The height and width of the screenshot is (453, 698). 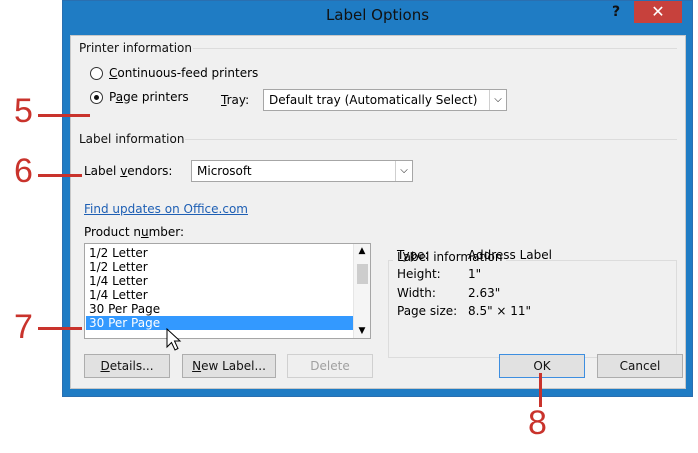 I want to click on detail-value: 1", so click(x=475, y=274).